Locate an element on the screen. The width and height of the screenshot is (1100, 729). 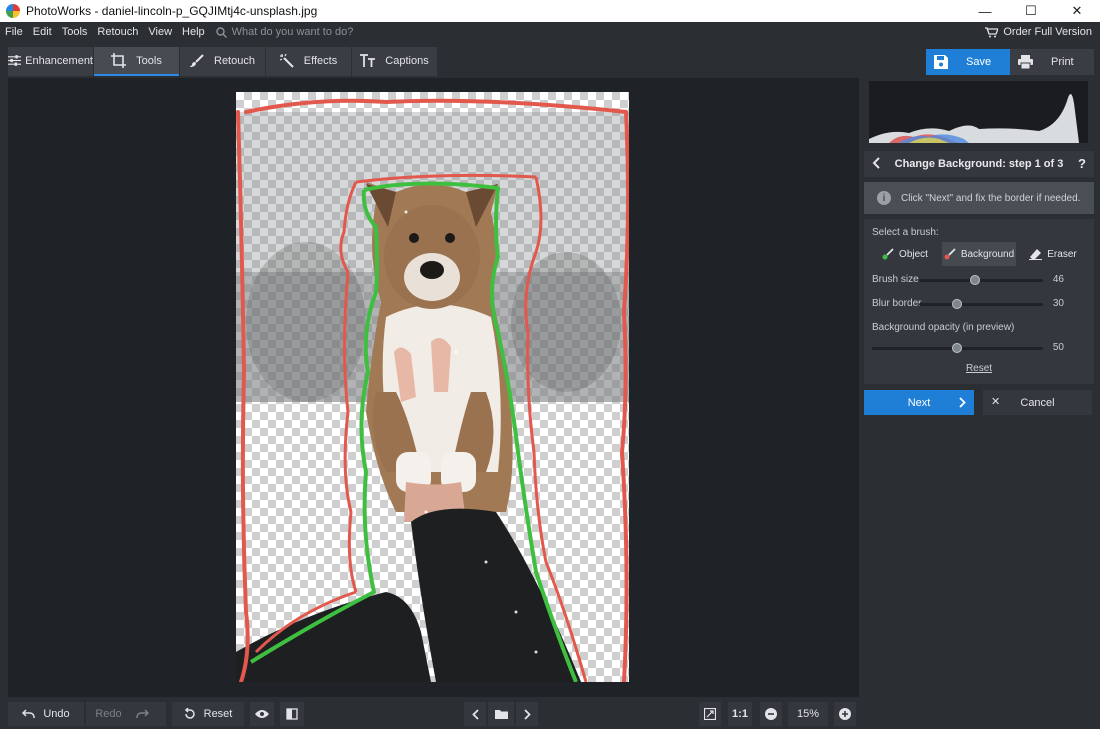
tab-retouch: Retouch is located at coordinates (222, 61).